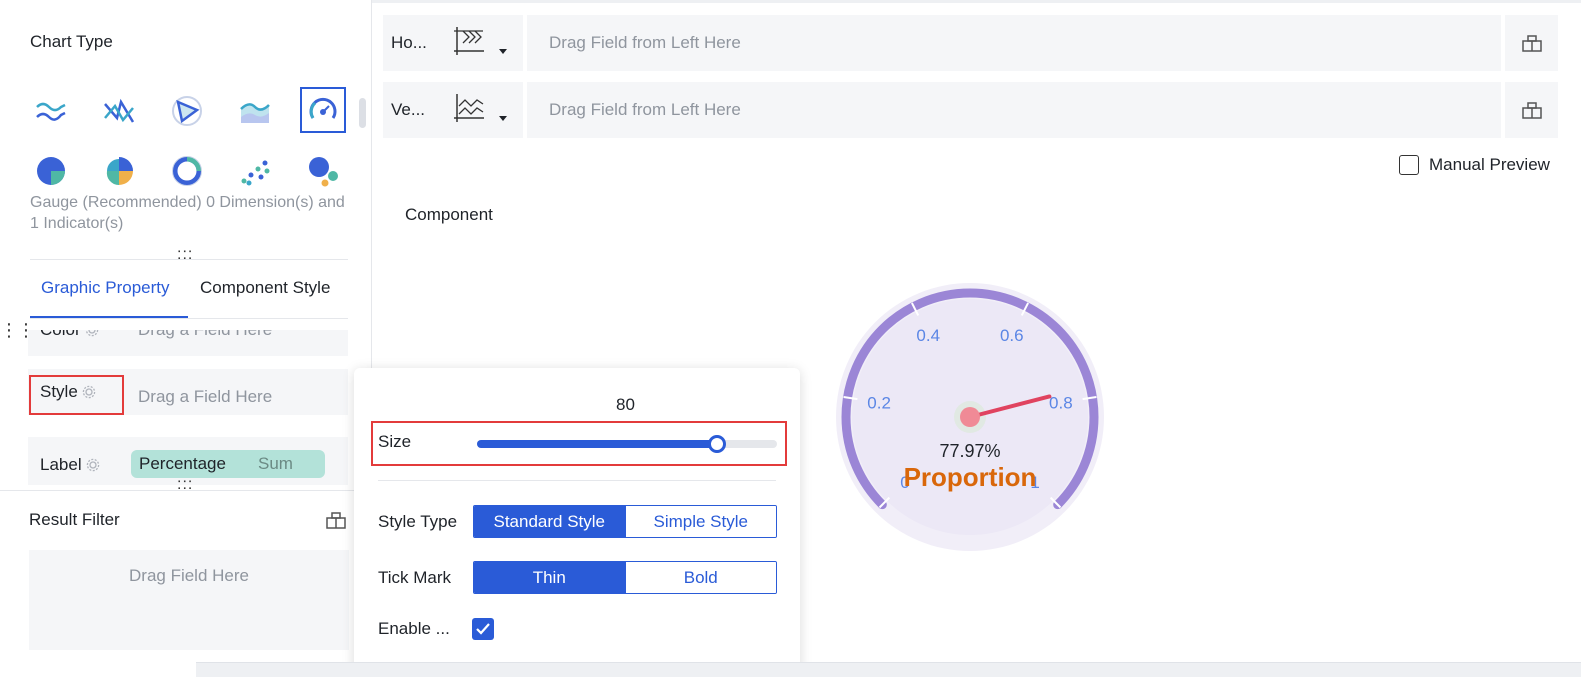  Describe the element at coordinates (700, 577) in the screenshot. I see `bold-tick-button: Bold` at that location.